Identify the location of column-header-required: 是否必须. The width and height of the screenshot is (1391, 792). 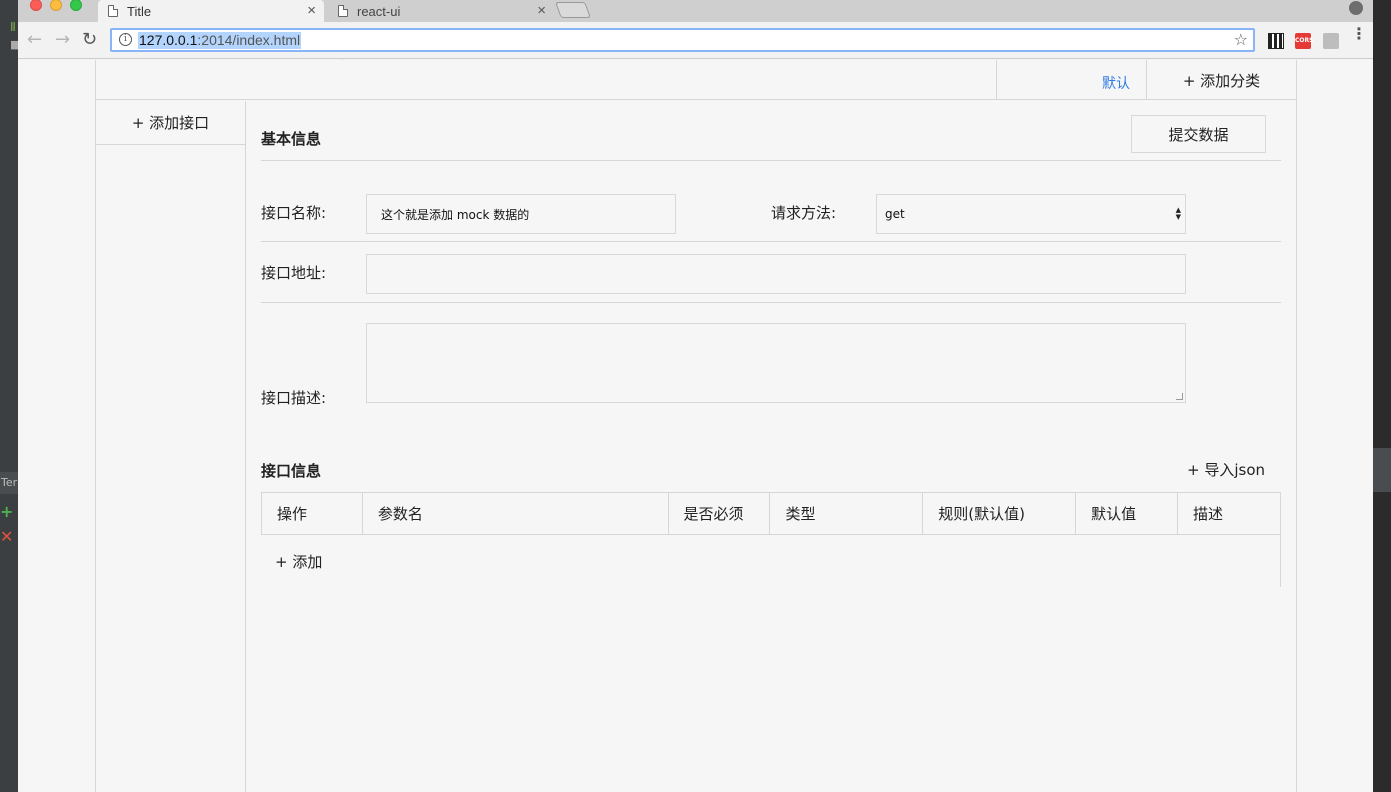
(719, 513).